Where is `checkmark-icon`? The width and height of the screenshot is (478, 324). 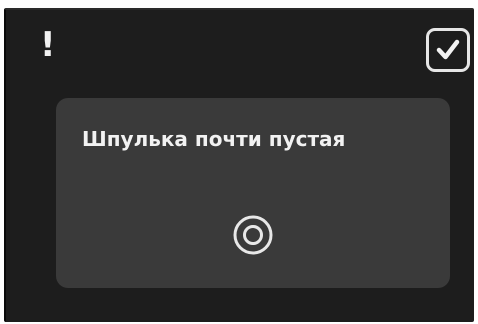
checkmark-icon is located at coordinates (448, 49).